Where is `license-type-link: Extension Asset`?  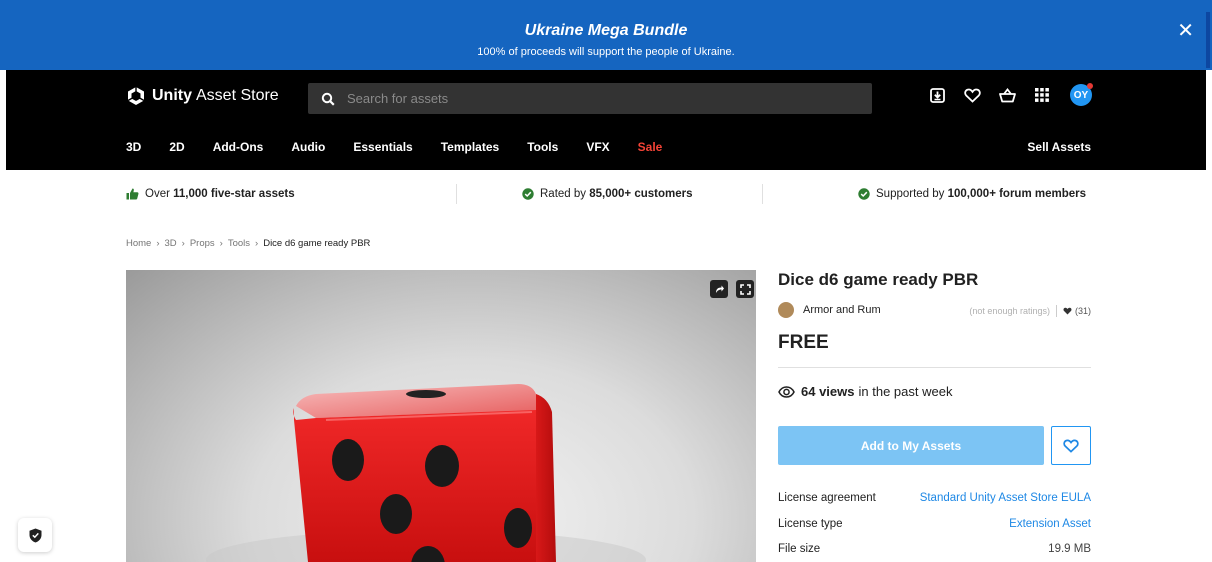 license-type-link: Extension Asset is located at coordinates (1050, 524).